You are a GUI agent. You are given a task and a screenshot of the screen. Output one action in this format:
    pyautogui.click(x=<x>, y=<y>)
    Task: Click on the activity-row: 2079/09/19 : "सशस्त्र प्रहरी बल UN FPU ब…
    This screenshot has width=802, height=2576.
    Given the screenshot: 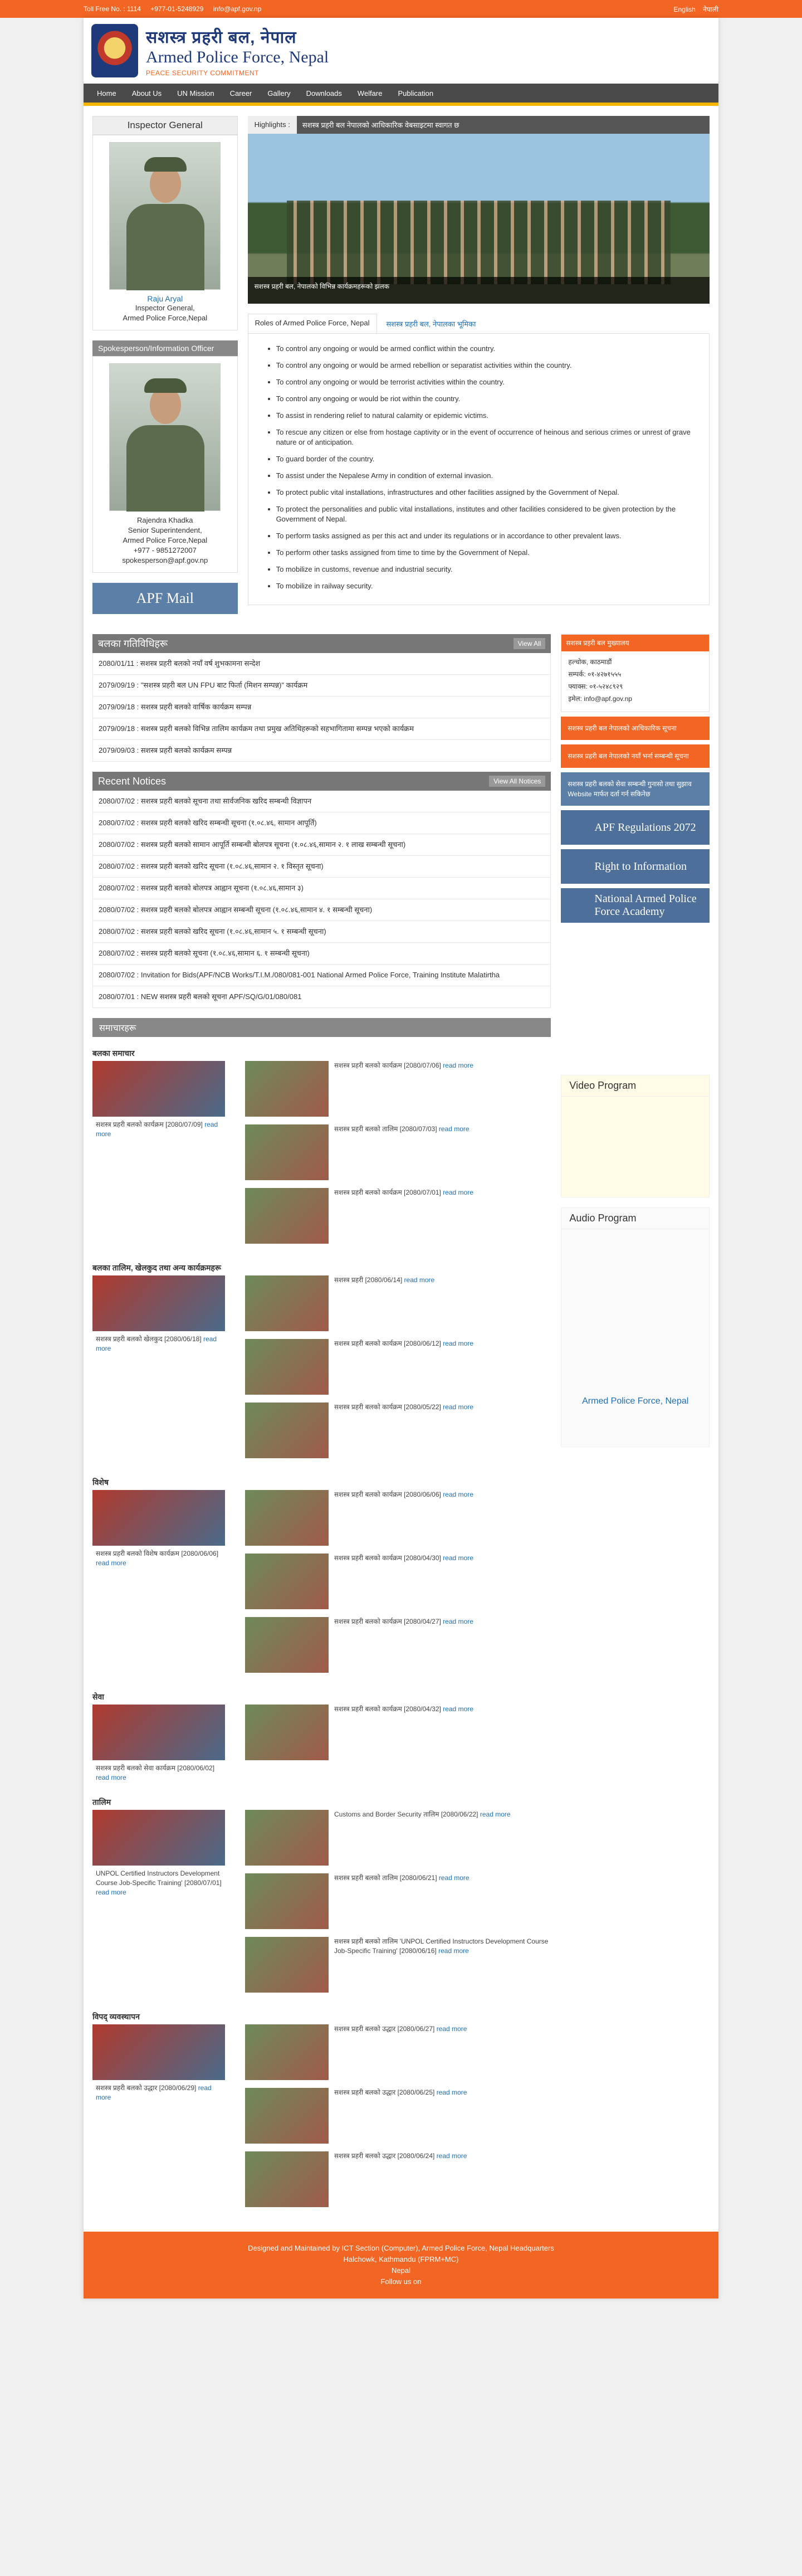 What is the action you would take?
    pyautogui.click(x=322, y=686)
    